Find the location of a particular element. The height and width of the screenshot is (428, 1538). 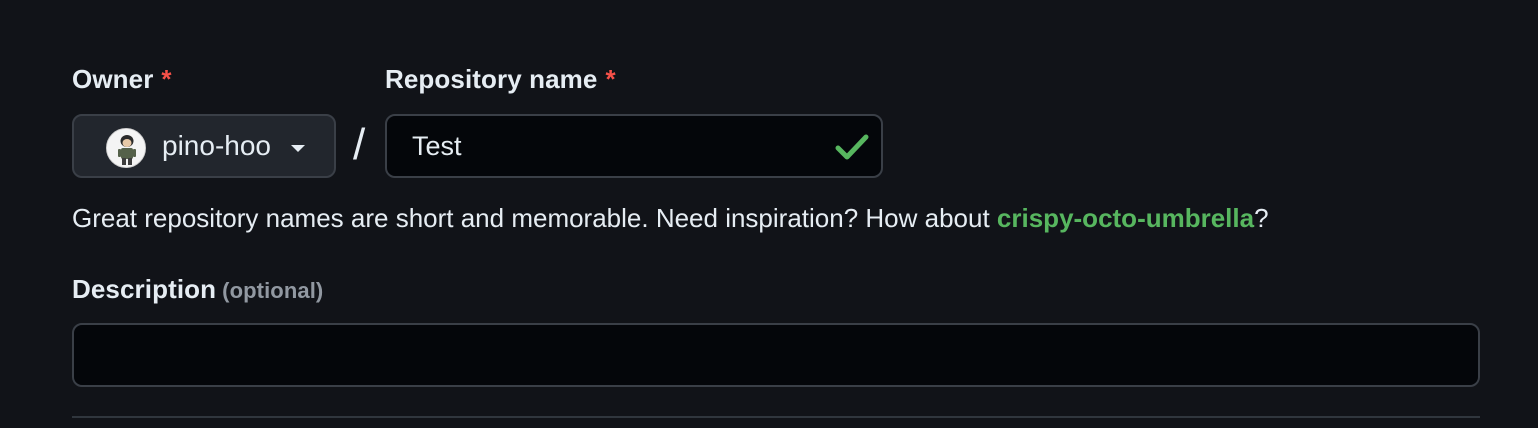

owner-select-button: pino-hoo is located at coordinates (204, 146).